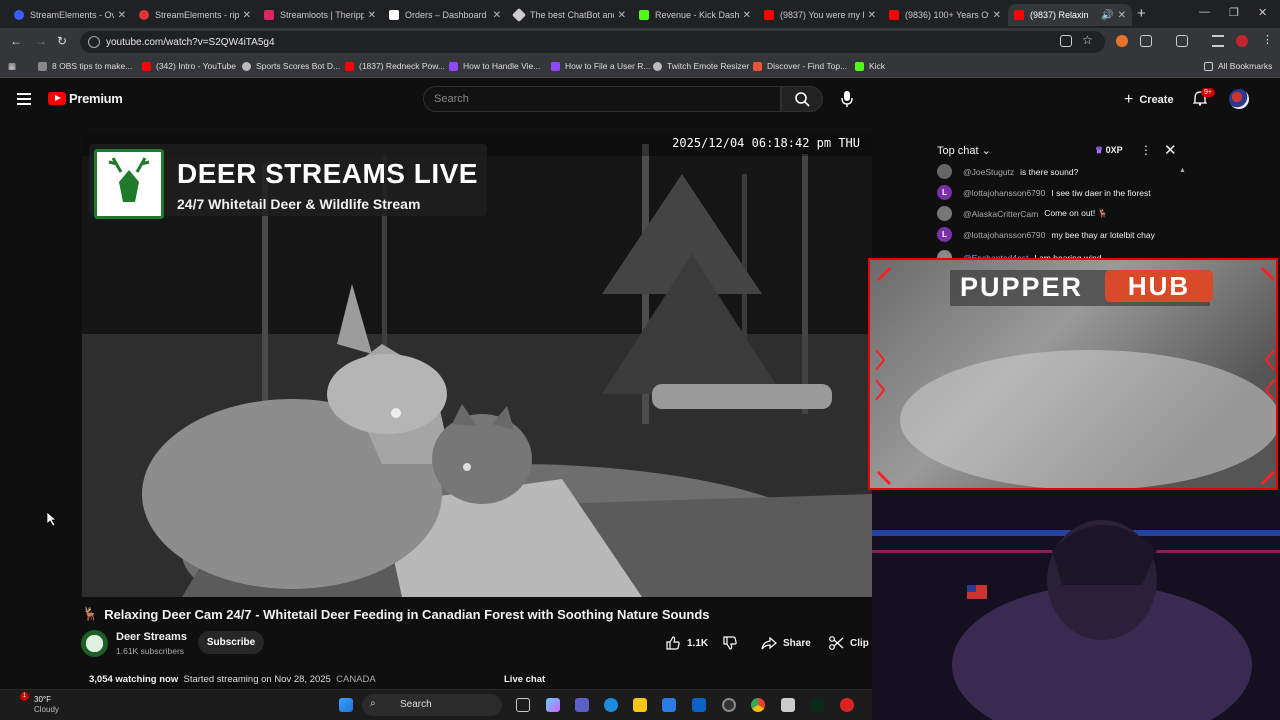 The width and height of the screenshot is (1280, 720). What do you see at coordinates (730, 643) in the screenshot?
I see `dislike-button` at bounding box center [730, 643].